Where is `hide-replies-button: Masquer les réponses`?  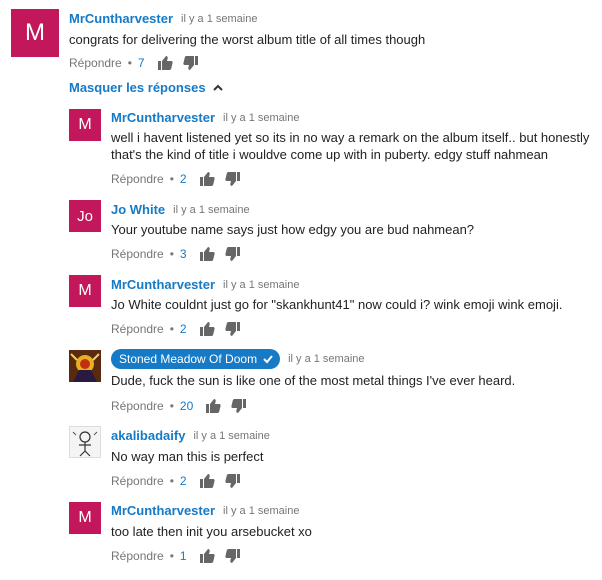
hide-replies-button: Masquer les réponses is located at coordinates (146, 87).